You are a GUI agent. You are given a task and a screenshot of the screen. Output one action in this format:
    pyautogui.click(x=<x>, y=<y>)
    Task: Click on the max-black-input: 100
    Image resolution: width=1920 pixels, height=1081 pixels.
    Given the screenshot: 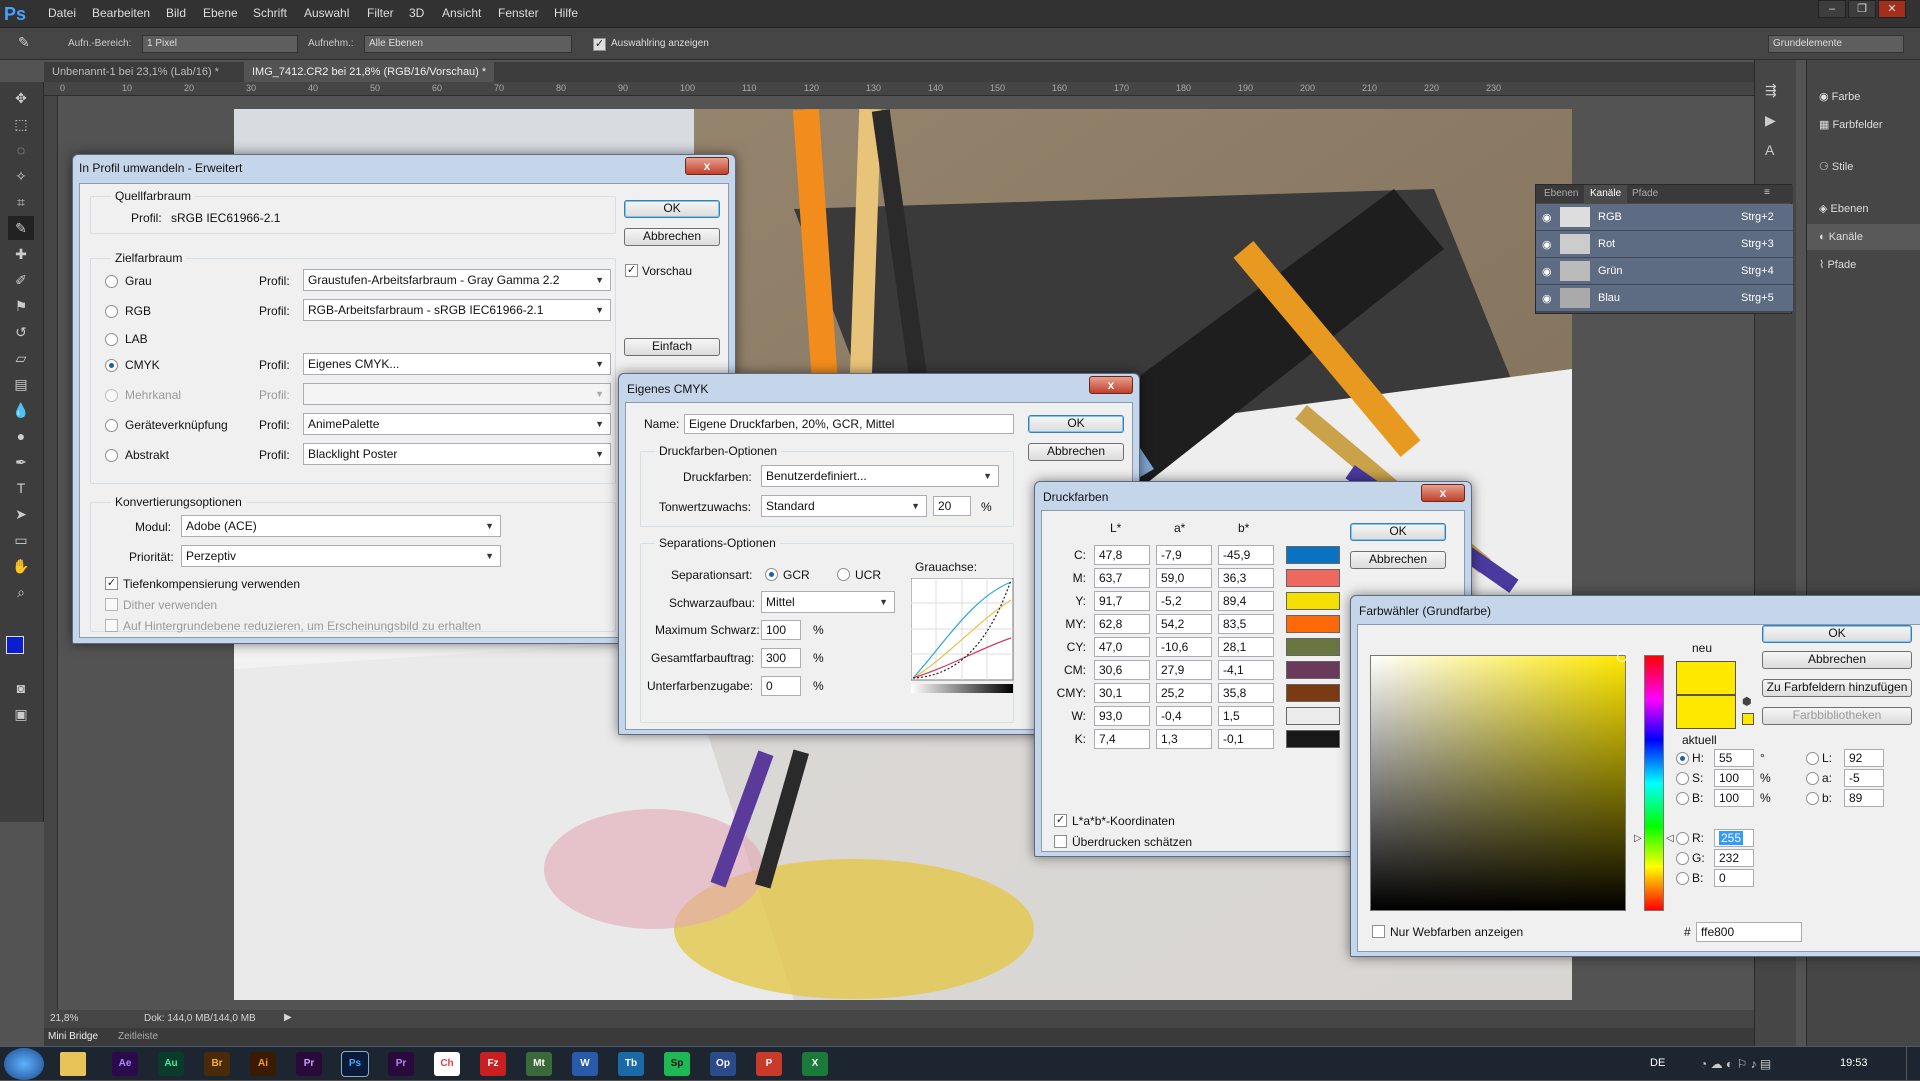 What is the action you would take?
    pyautogui.click(x=781, y=630)
    